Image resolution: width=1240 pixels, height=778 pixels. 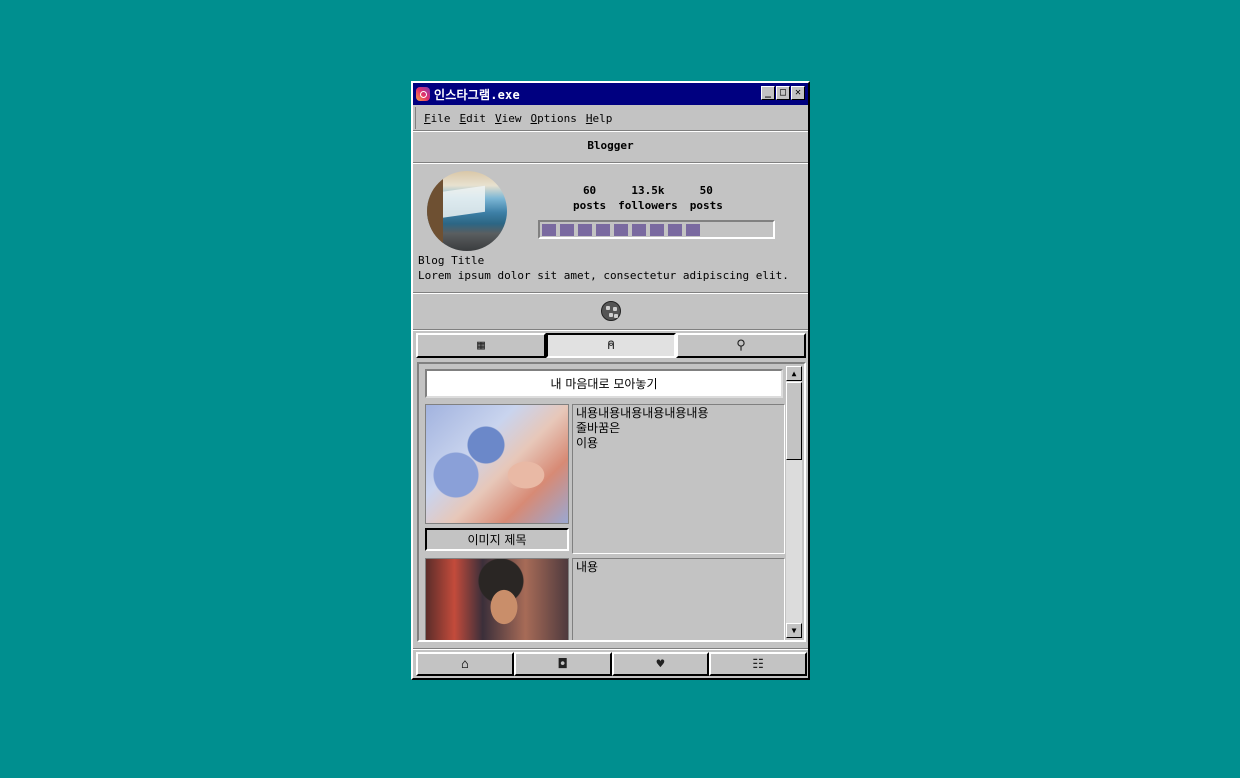 I want to click on profile-username: Blogger, so click(x=610, y=145).